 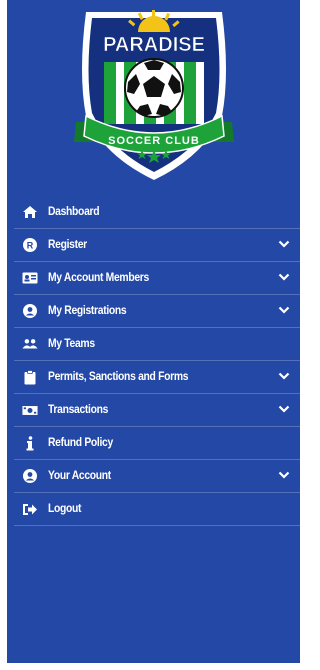 I want to click on menu-item-your-account: Your Account, so click(x=157, y=476).